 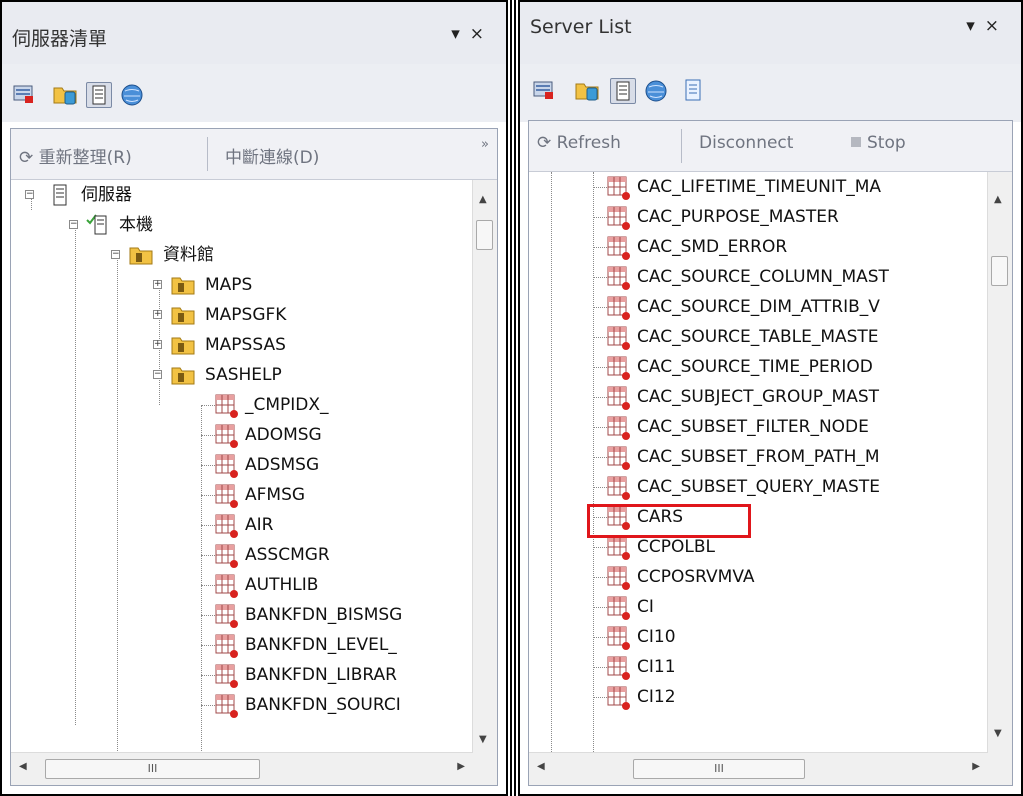 I want to click on overflow-chevron-icon: », so click(x=485, y=144).